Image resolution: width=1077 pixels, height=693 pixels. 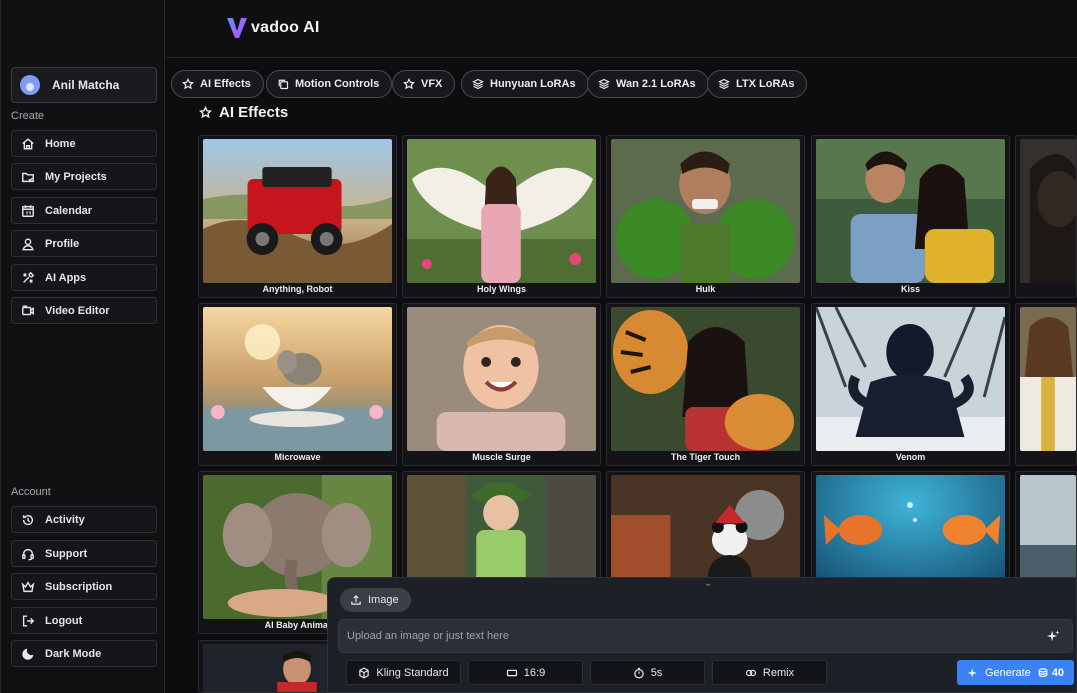 What do you see at coordinates (84, 85) in the screenshot?
I see `user-profile-card: Anil Matcha` at bounding box center [84, 85].